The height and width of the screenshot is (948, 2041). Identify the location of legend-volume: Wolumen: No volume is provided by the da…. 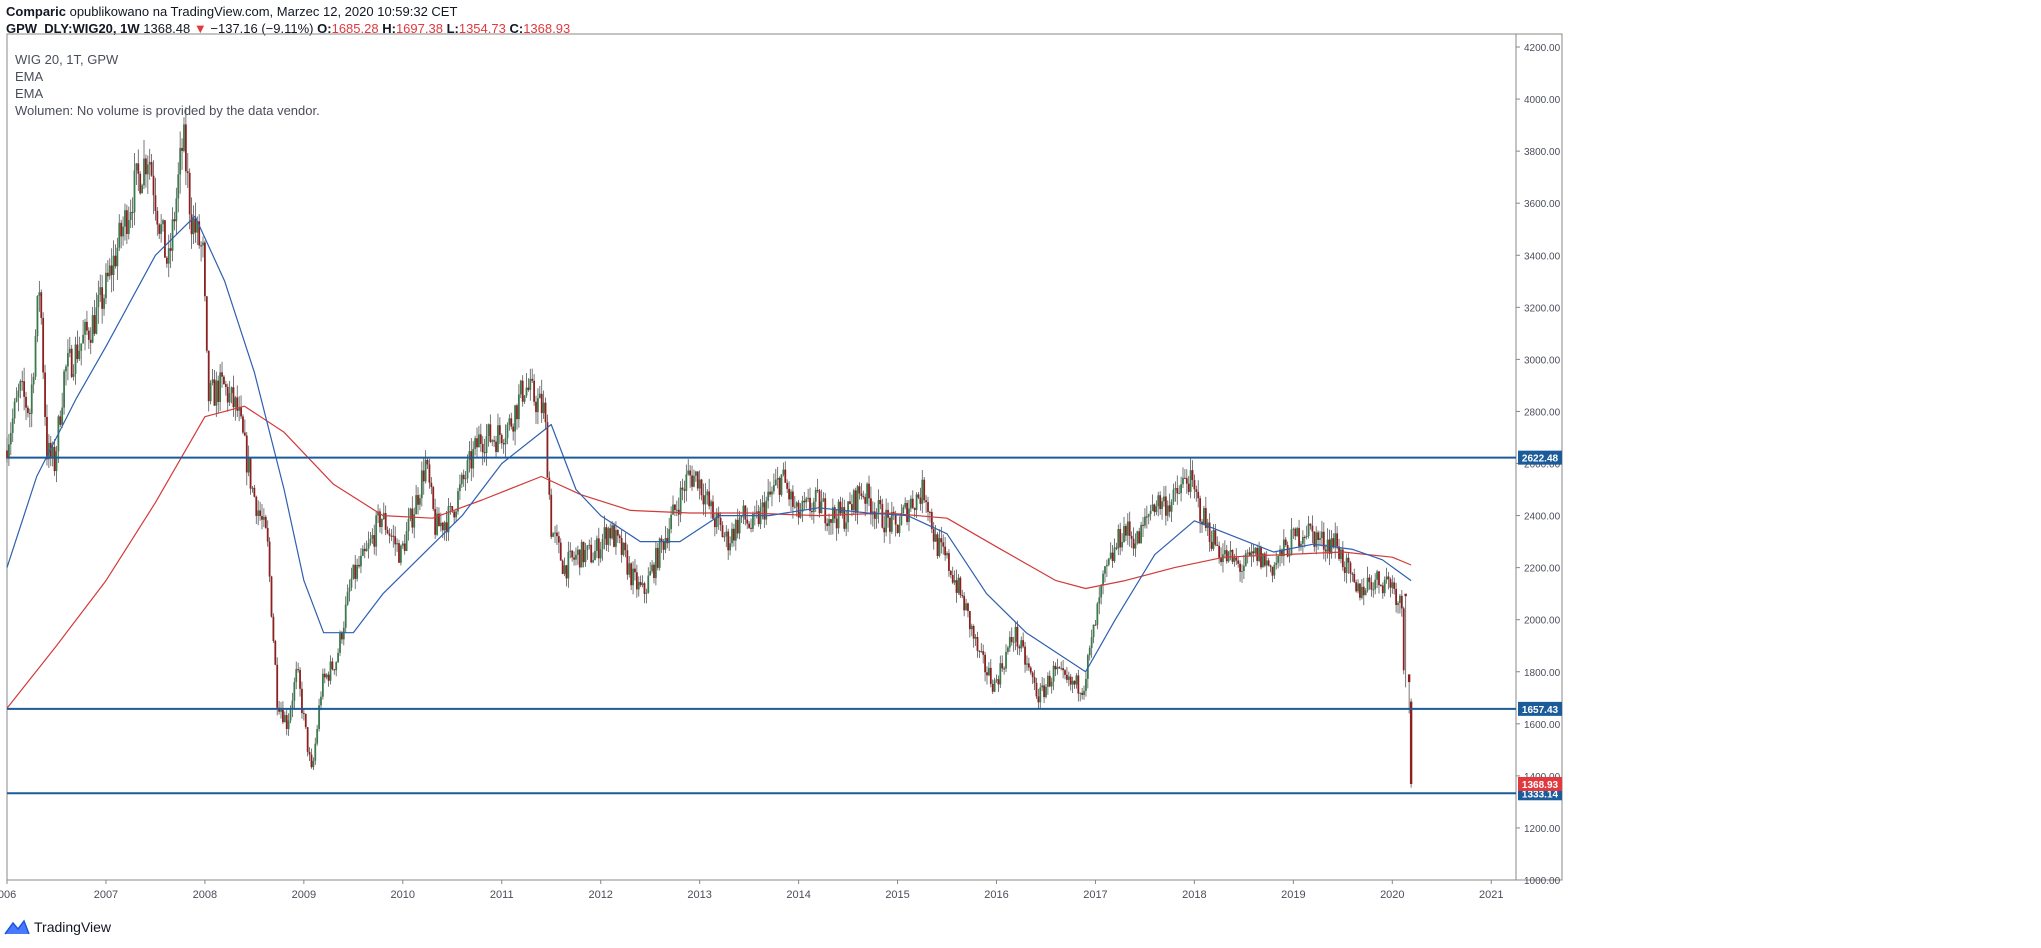
(167, 110).